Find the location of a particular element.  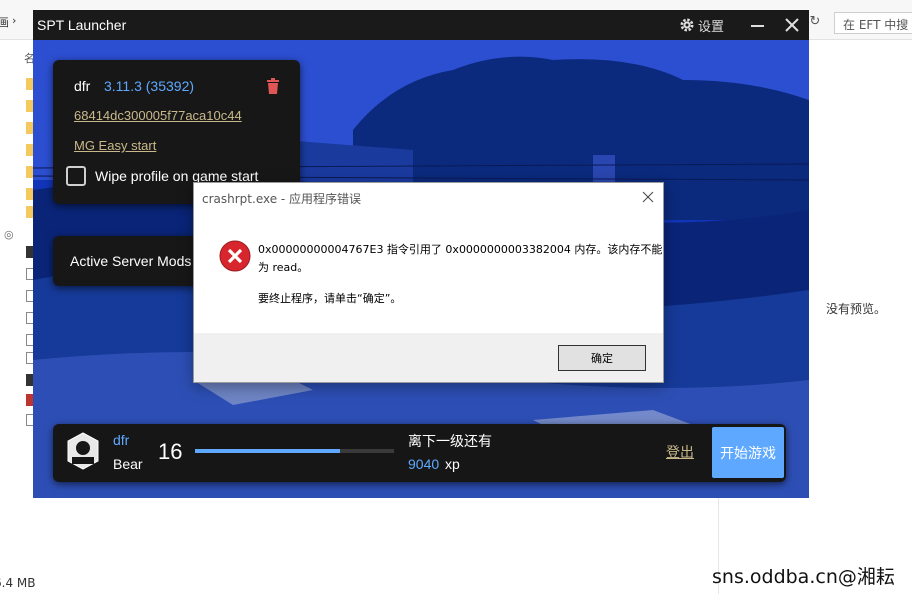

active-server-mods-card: Active Server Mods is located at coordinates (128, 261).